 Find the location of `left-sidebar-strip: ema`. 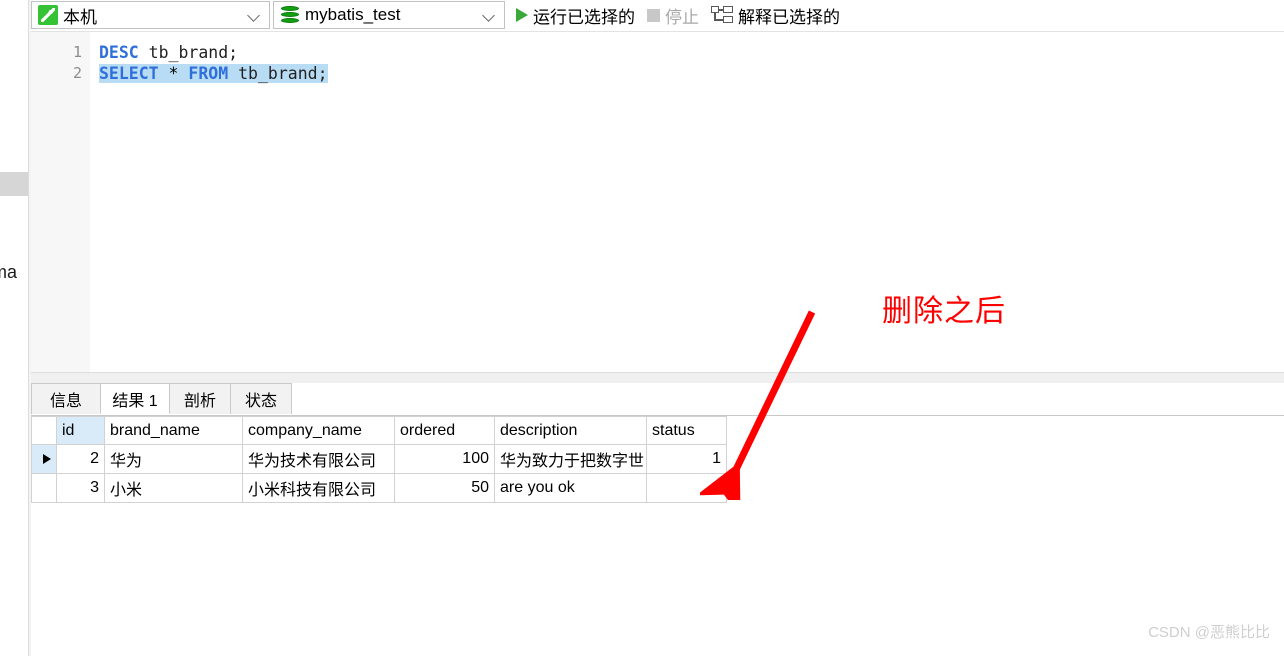

left-sidebar-strip: ema is located at coordinates (14, 328).